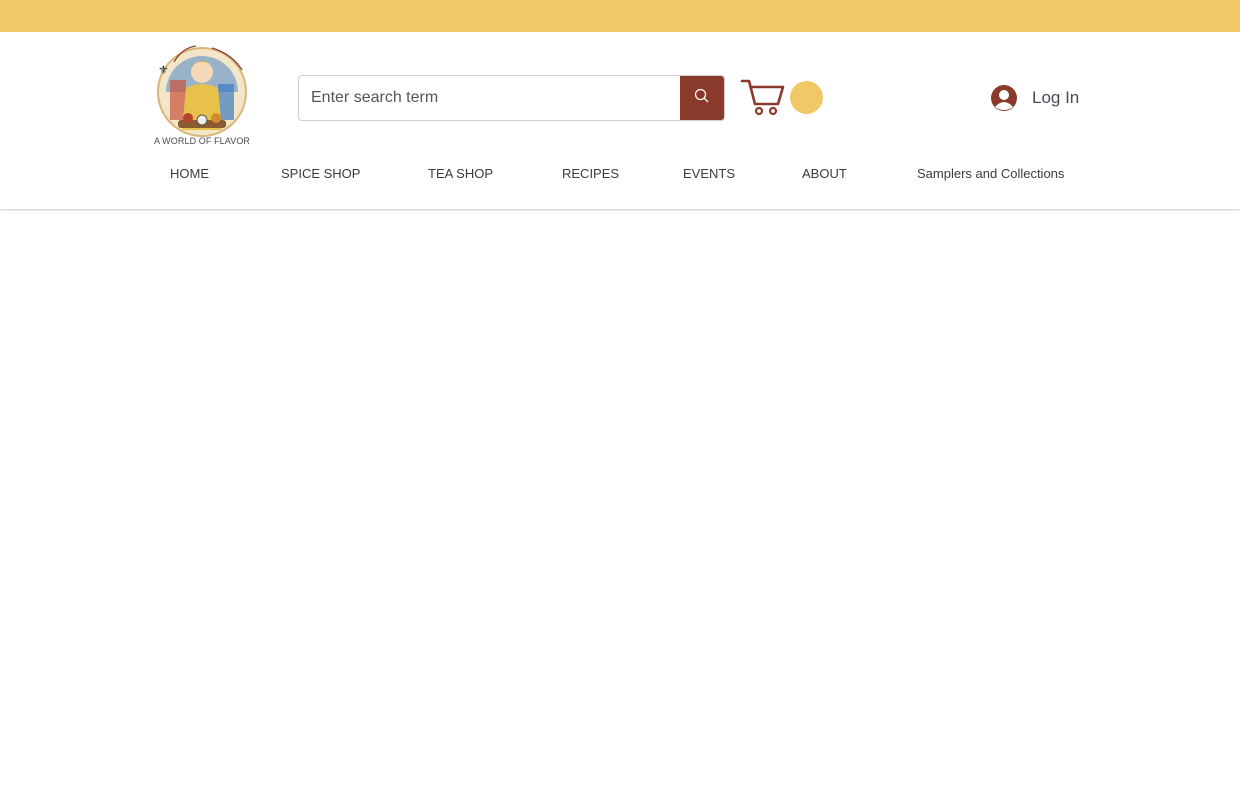 The width and height of the screenshot is (1240, 800). I want to click on logo-tagline: A WORLD OF FLAVOR, so click(202, 141).